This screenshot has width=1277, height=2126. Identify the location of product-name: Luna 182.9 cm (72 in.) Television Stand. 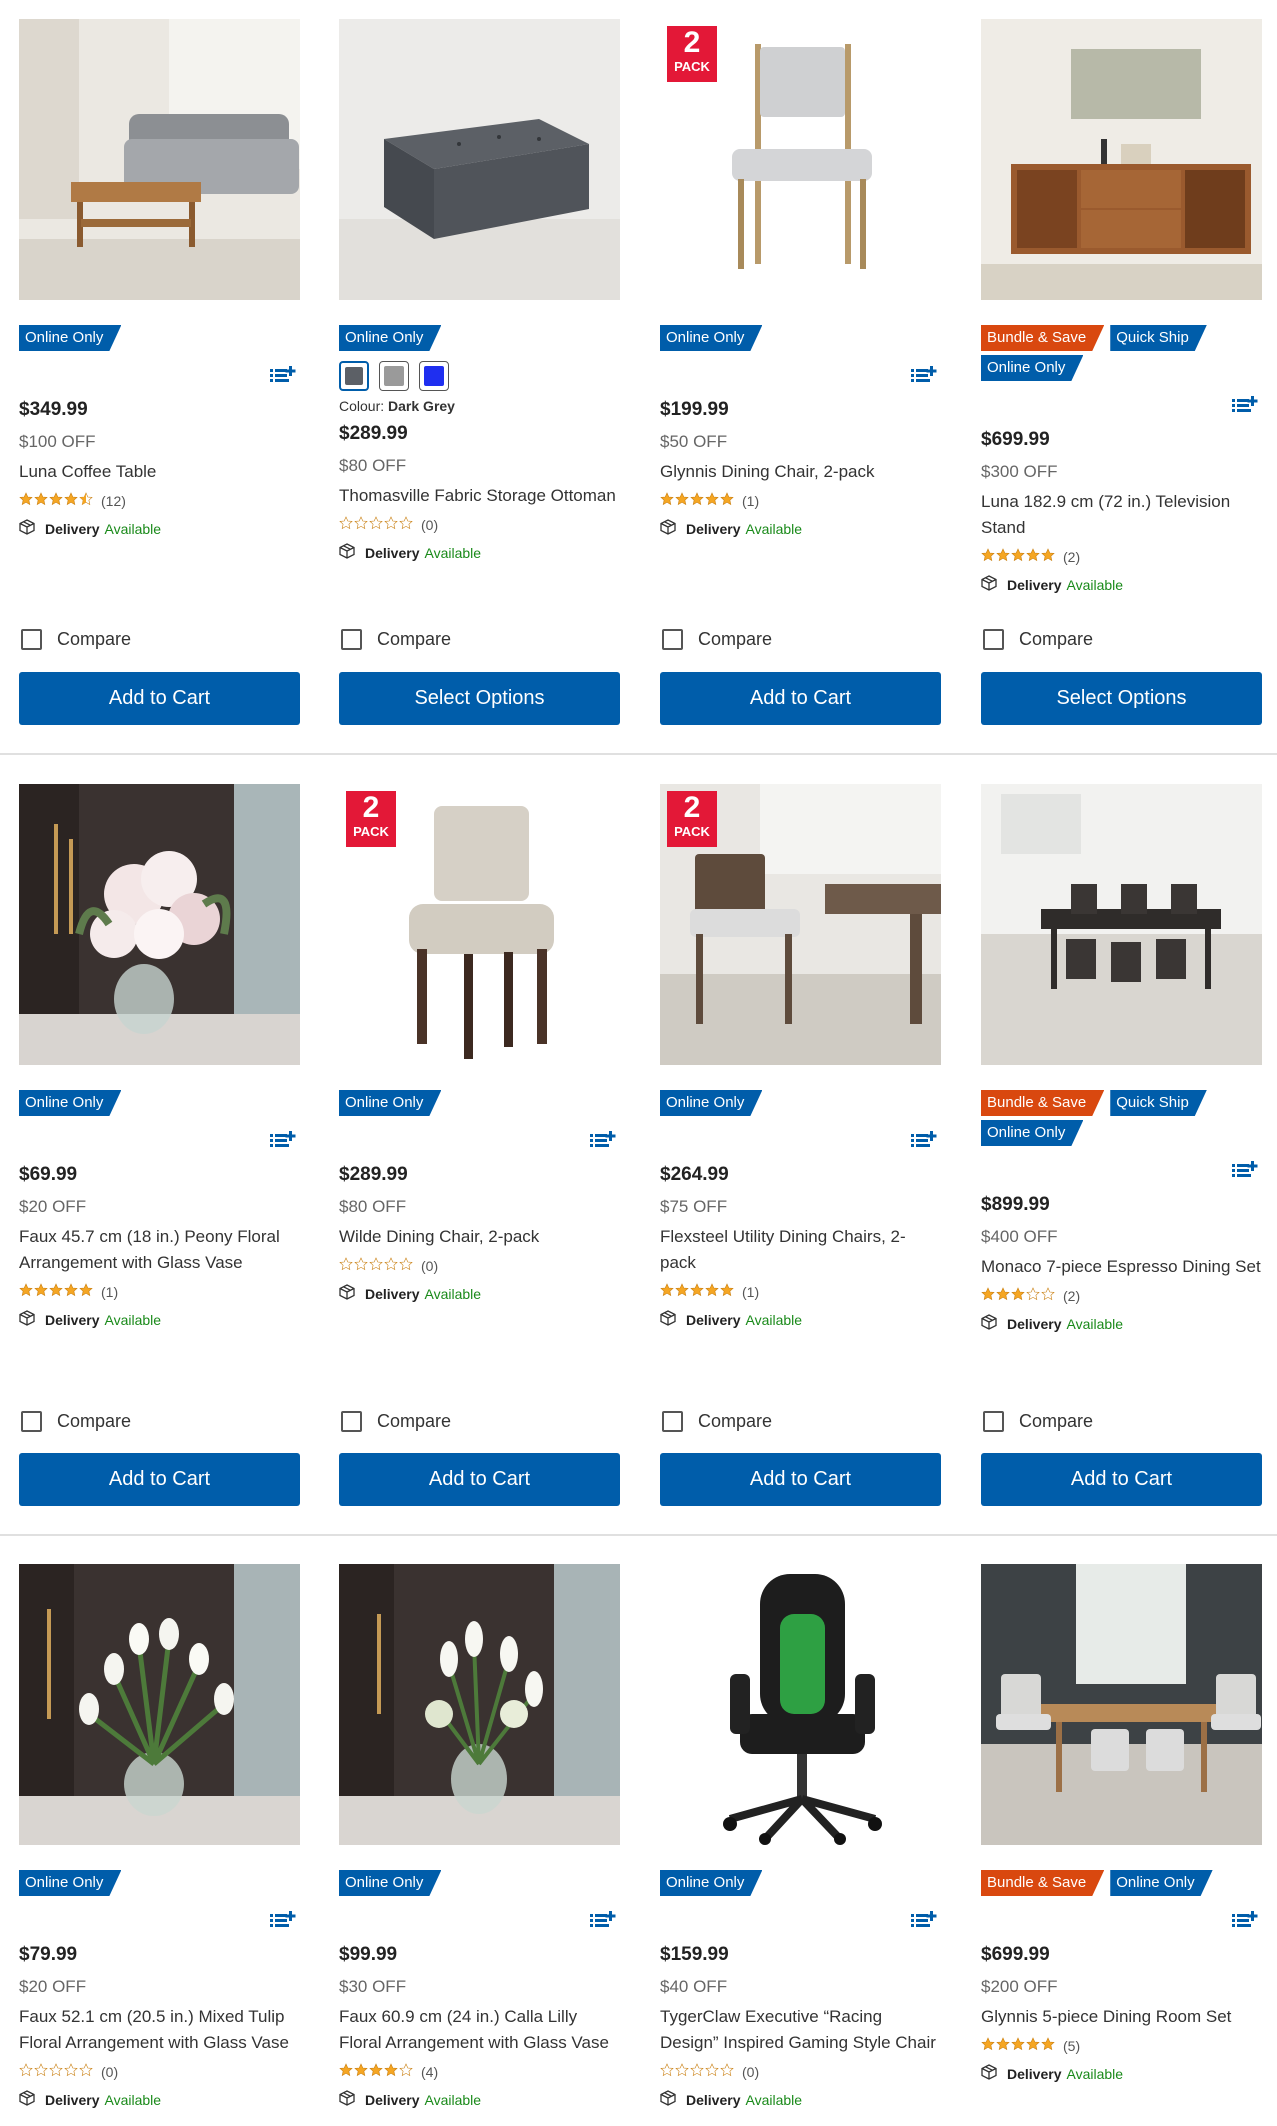
(1121, 515).